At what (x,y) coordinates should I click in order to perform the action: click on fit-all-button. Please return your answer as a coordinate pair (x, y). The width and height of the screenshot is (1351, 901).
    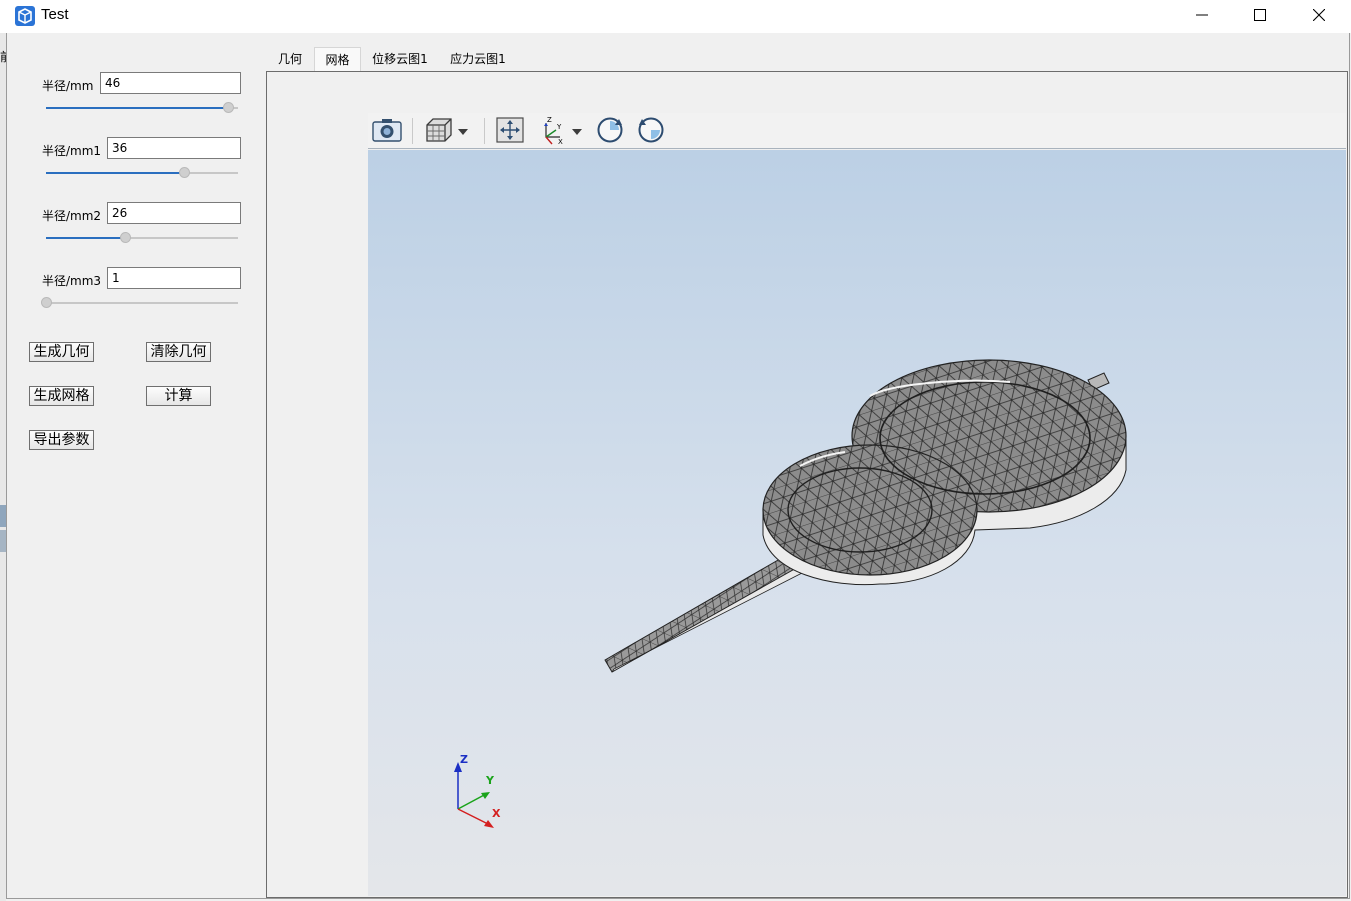
    Looking at the image, I should click on (510, 131).